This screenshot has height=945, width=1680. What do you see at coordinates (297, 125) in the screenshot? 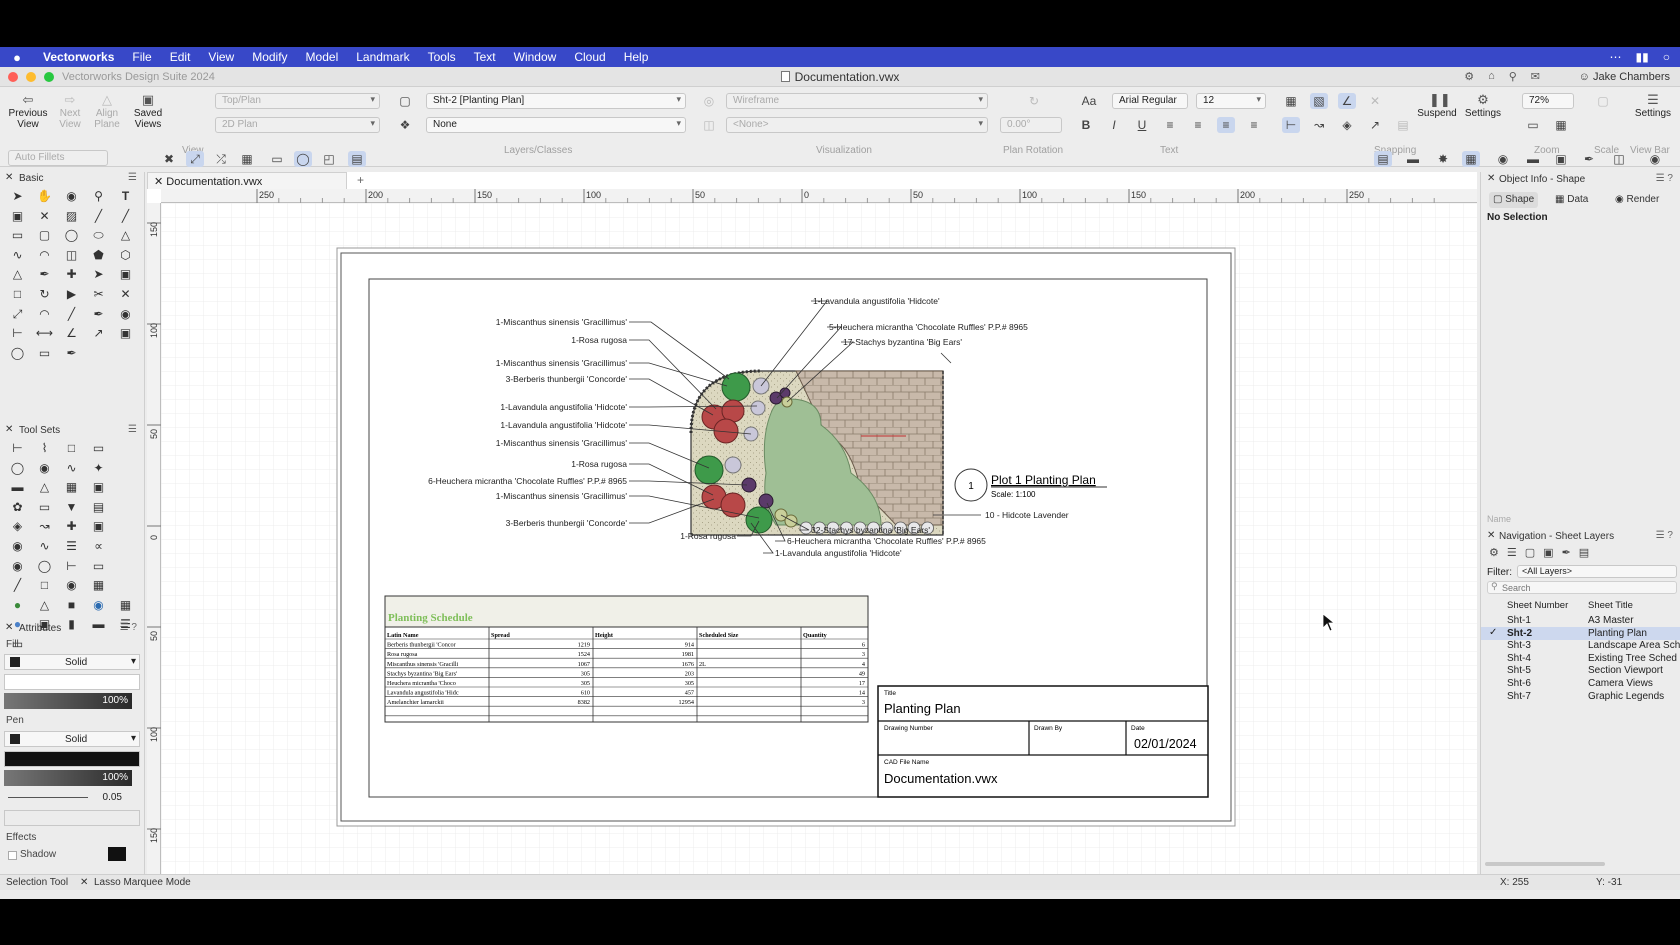
I see `plane-dropdown: 2D Plan ▾` at bounding box center [297, 125].